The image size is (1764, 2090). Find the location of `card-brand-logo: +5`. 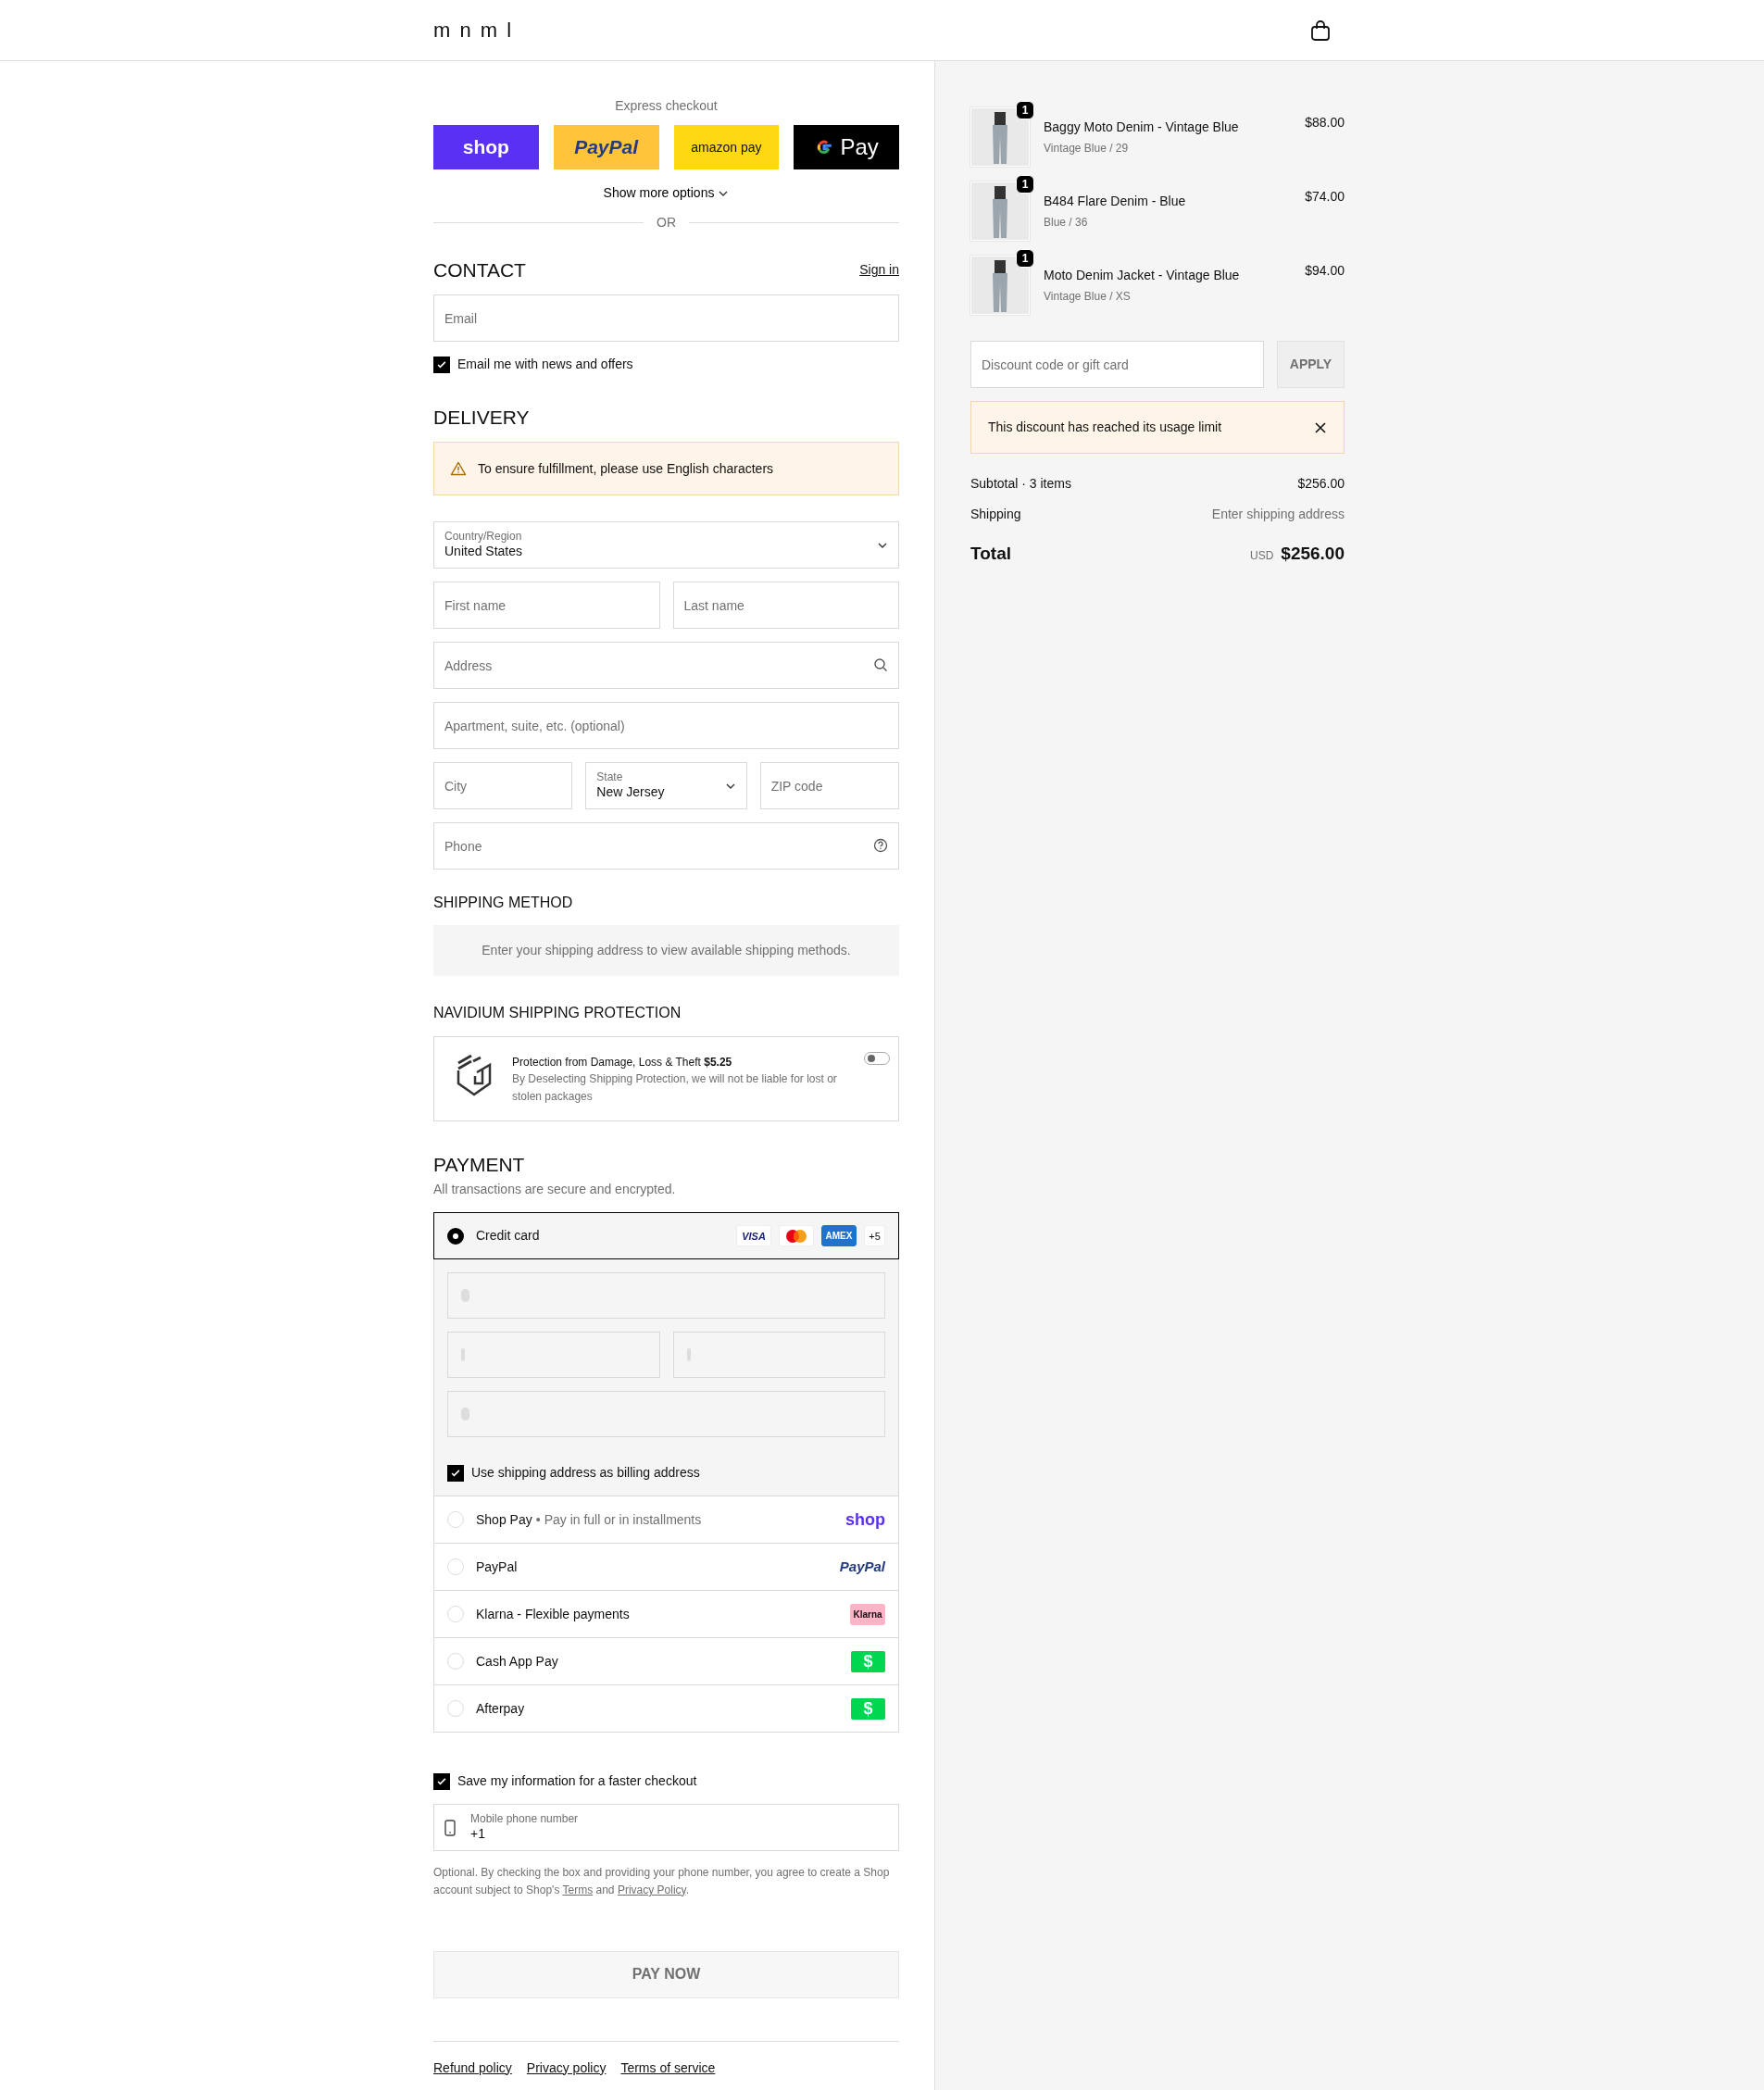

card-brand-logo: +5 is located at coordinates (875, 1236).